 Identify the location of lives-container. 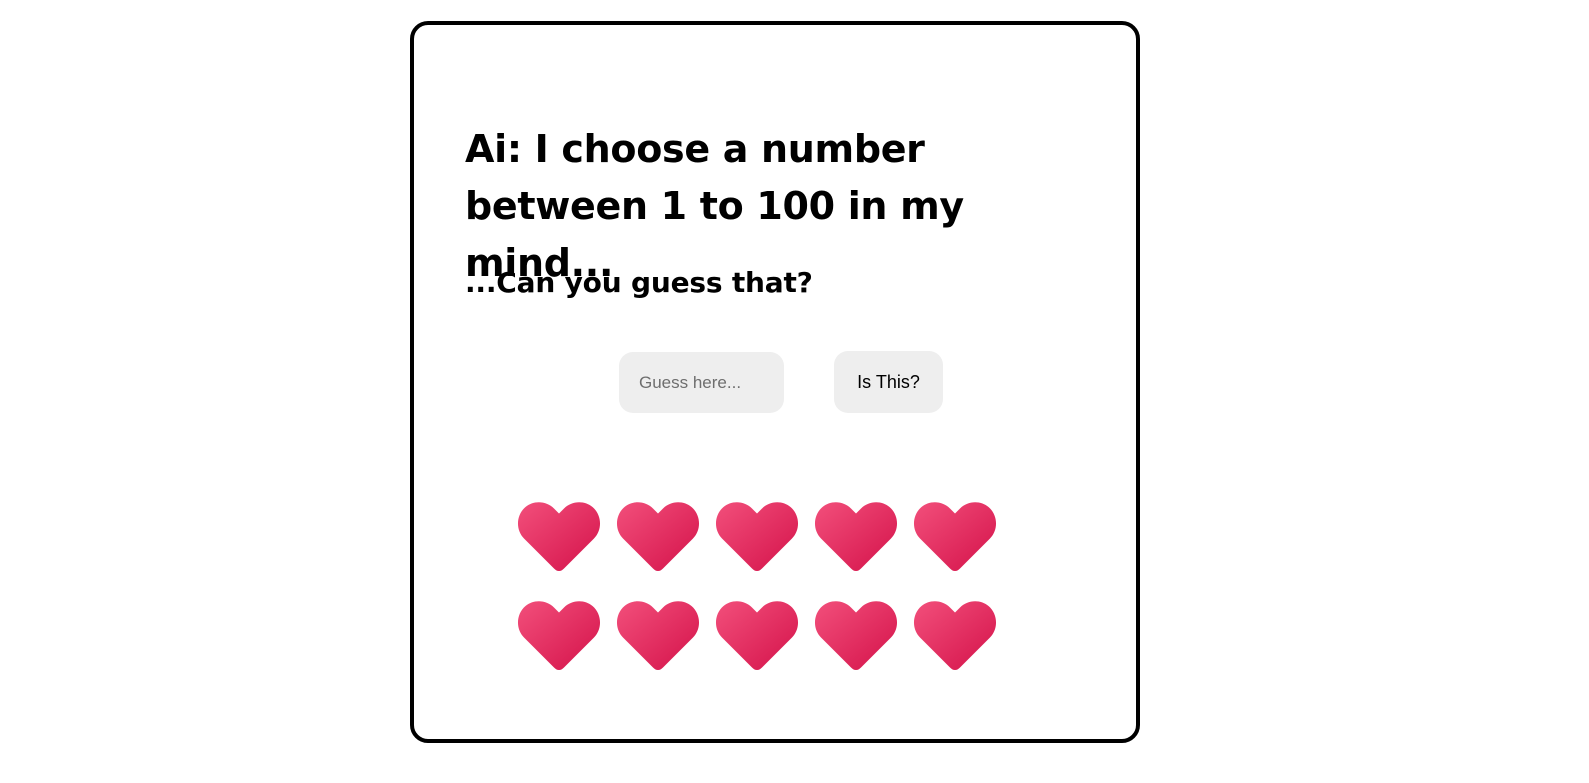
(767, 598).